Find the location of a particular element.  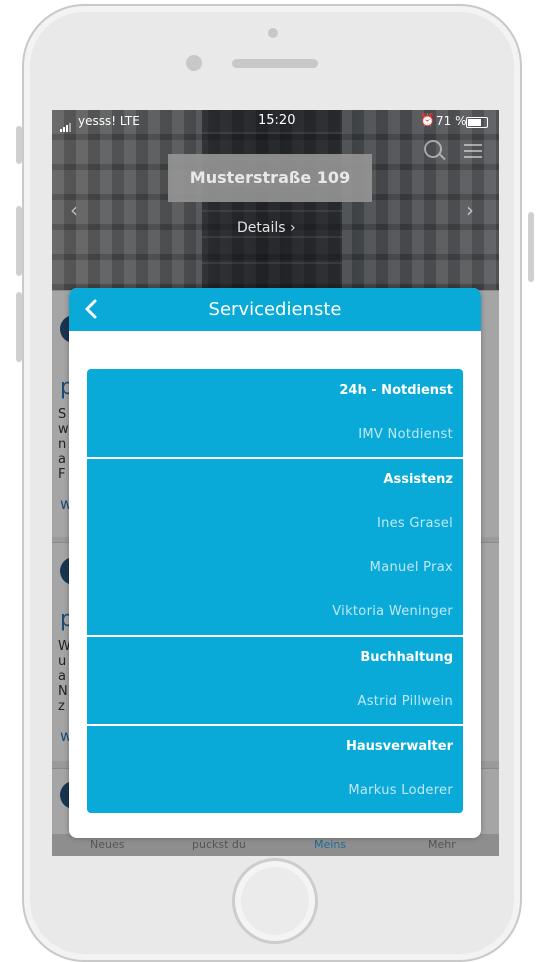

chevron-right-icon: › is located at coordinates (293, 228).